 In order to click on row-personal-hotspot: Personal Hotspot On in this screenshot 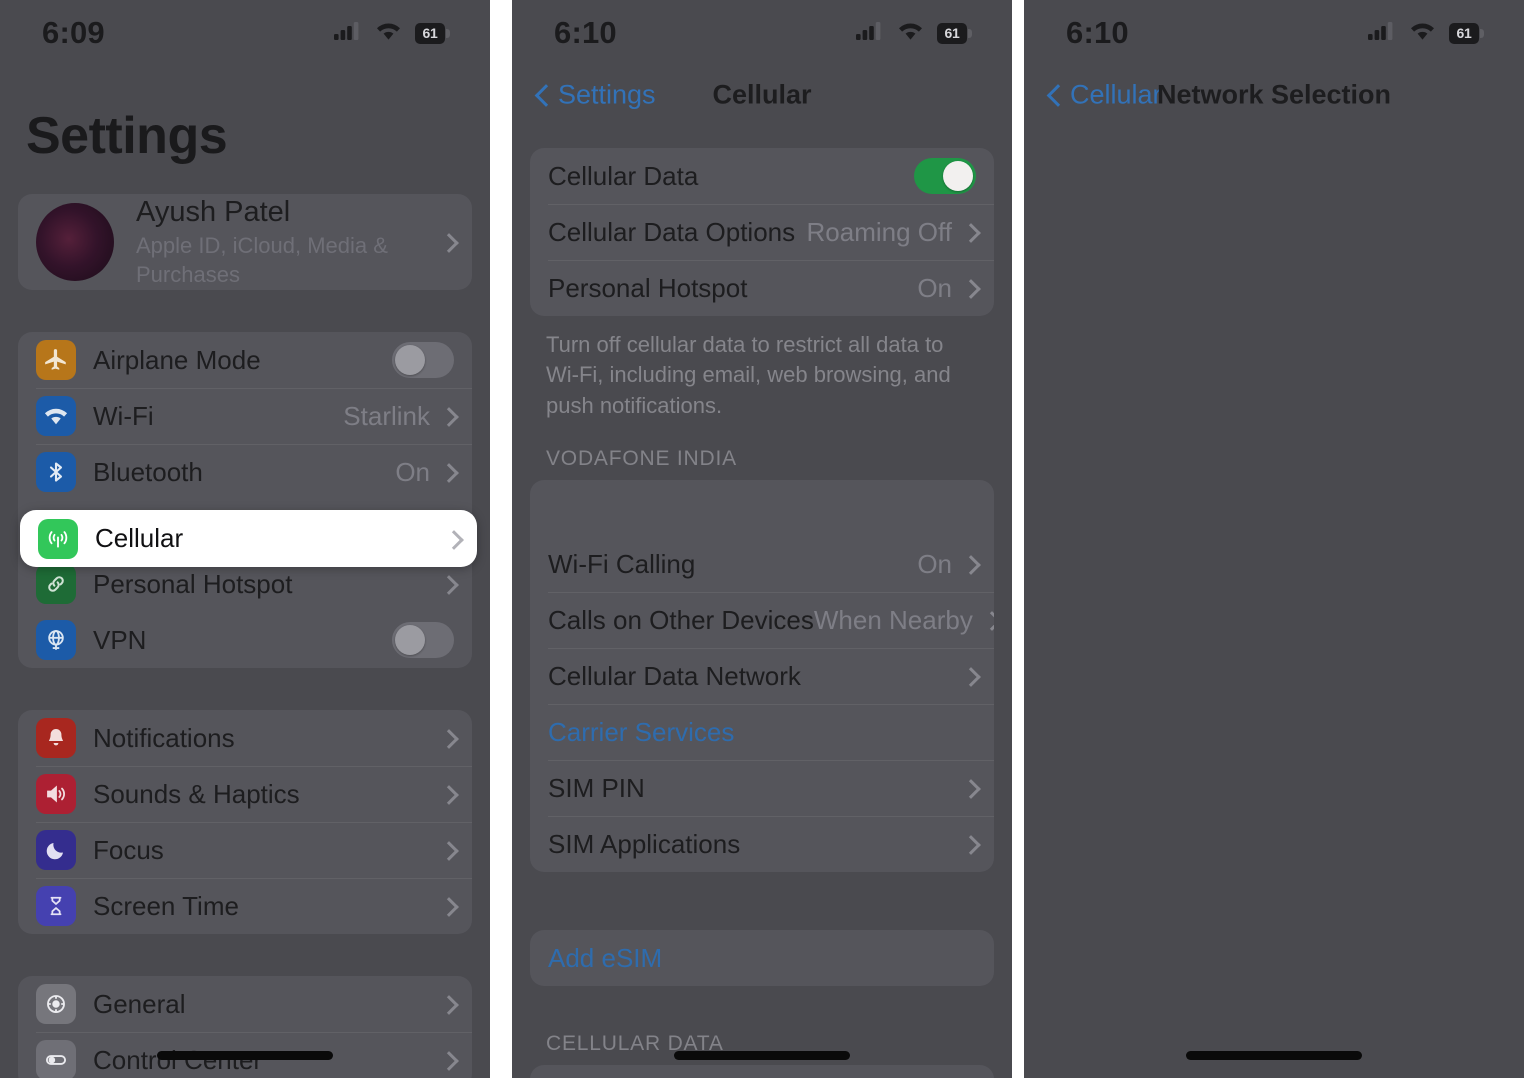, I will do `click(762, 288)`.